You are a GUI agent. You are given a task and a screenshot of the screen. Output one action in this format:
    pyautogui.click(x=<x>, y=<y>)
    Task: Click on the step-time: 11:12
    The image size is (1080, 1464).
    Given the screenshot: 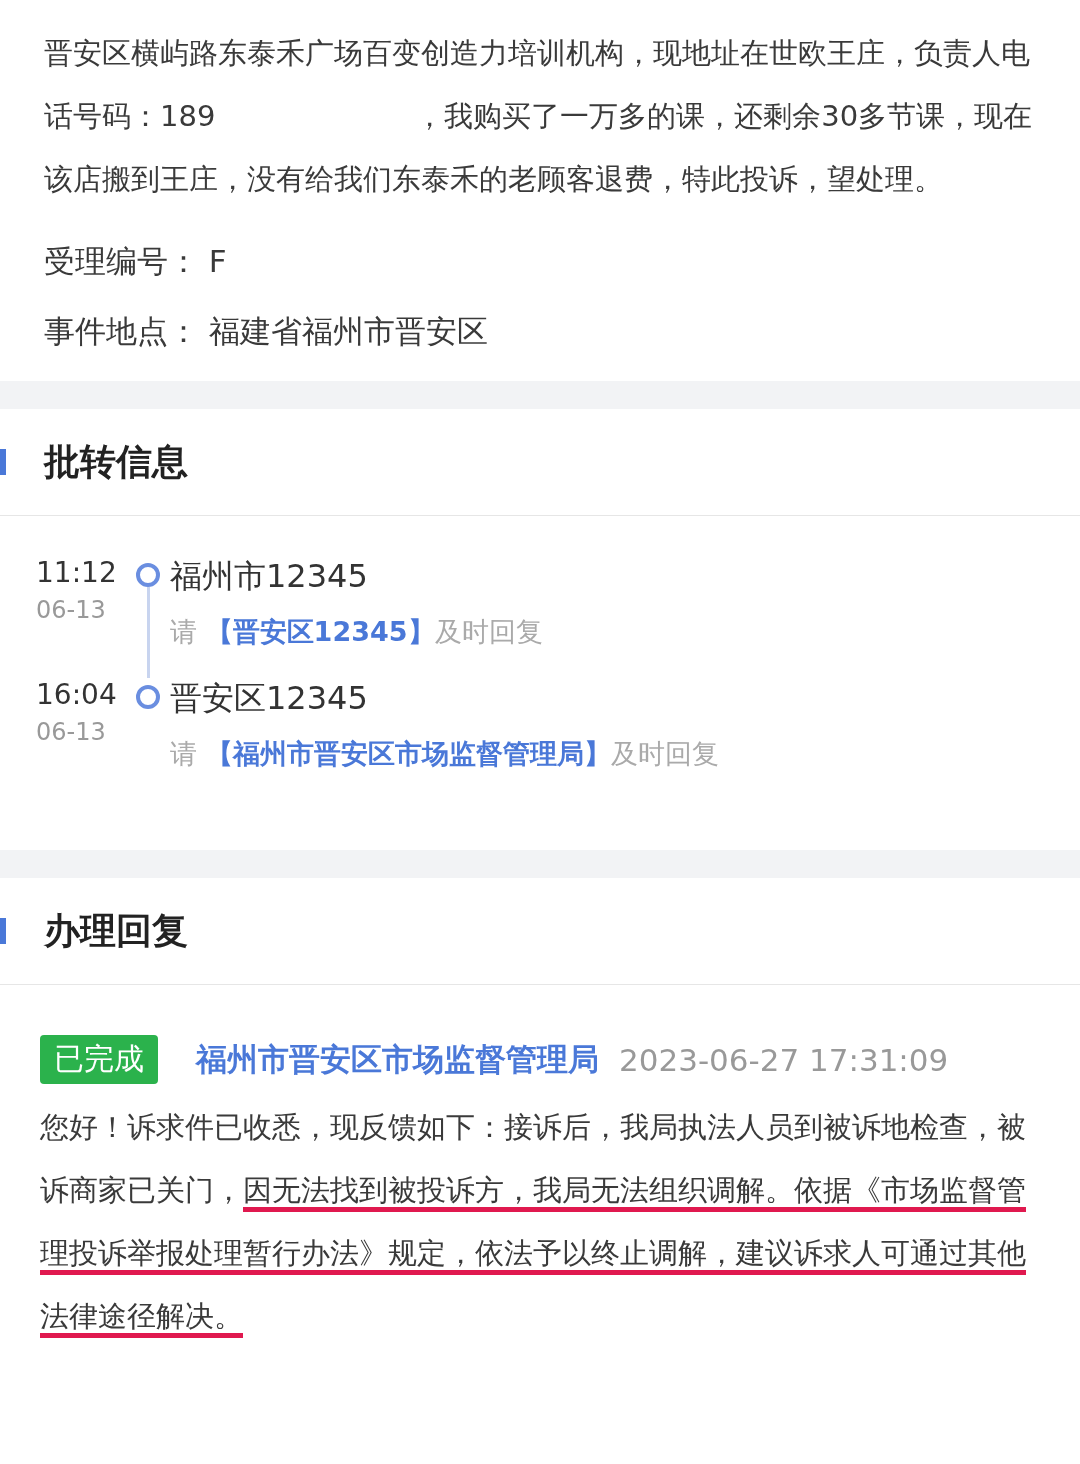 What is the action you would take?
    pyautogui.click(x=77, y=573)
    